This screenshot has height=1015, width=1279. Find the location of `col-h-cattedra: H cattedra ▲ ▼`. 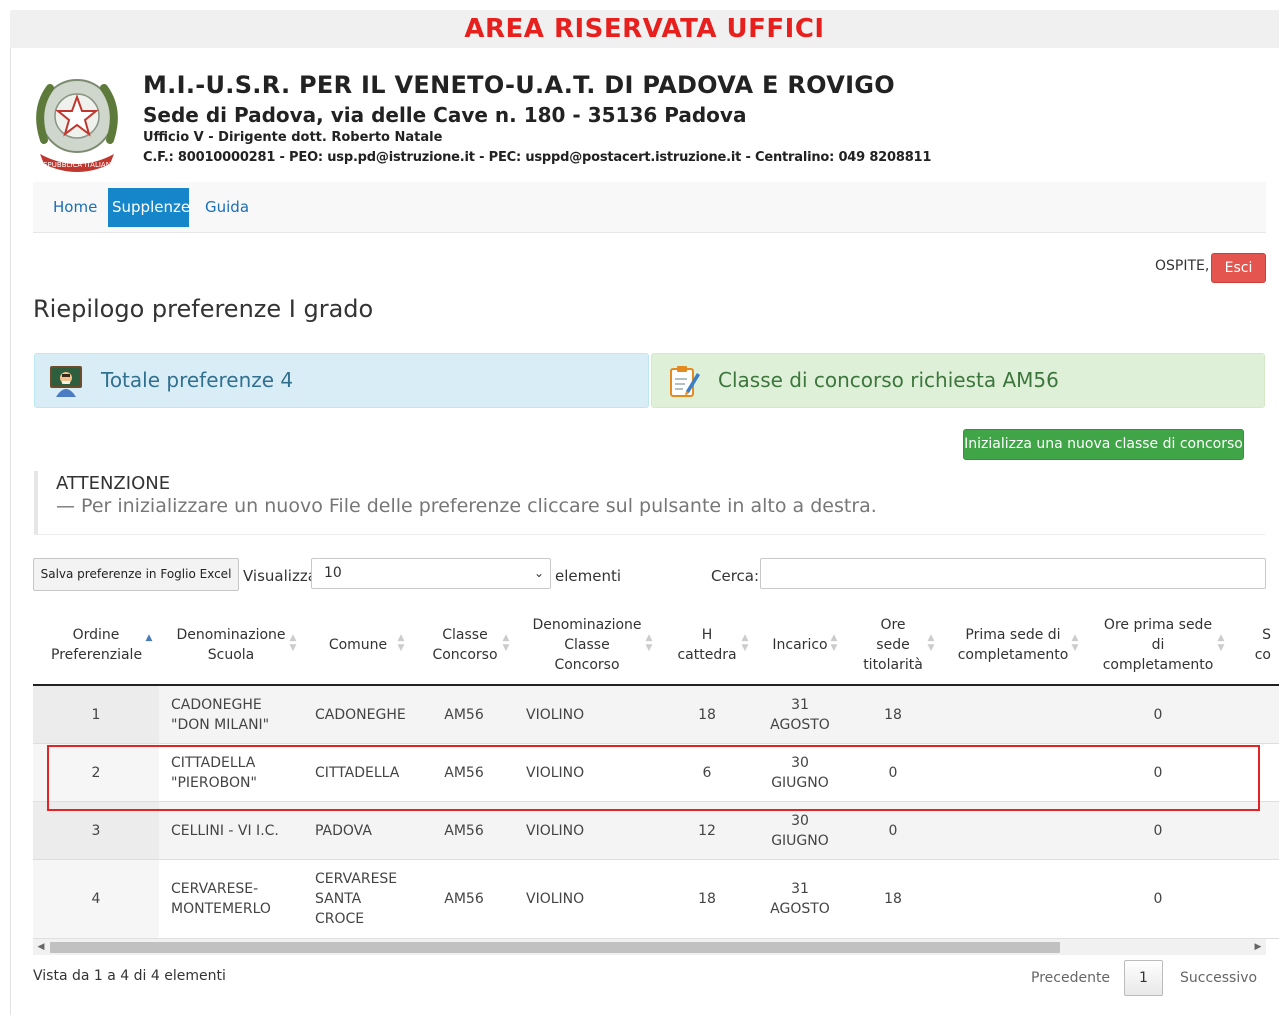

col-h-cattedra: H cattedra ▲ ▼ is located at coordinates (707, 644).